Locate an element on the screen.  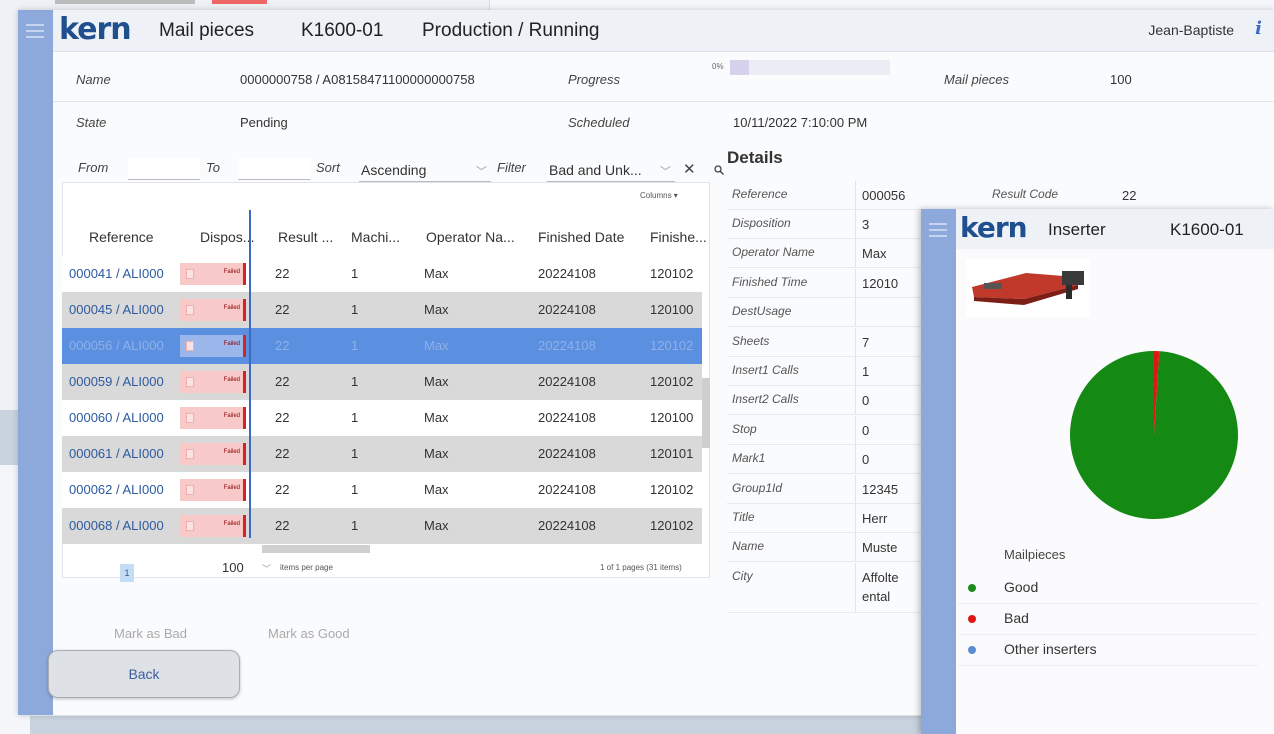
mark-as-bad-button: Mark as Bad is located at coordinates (150, 633).